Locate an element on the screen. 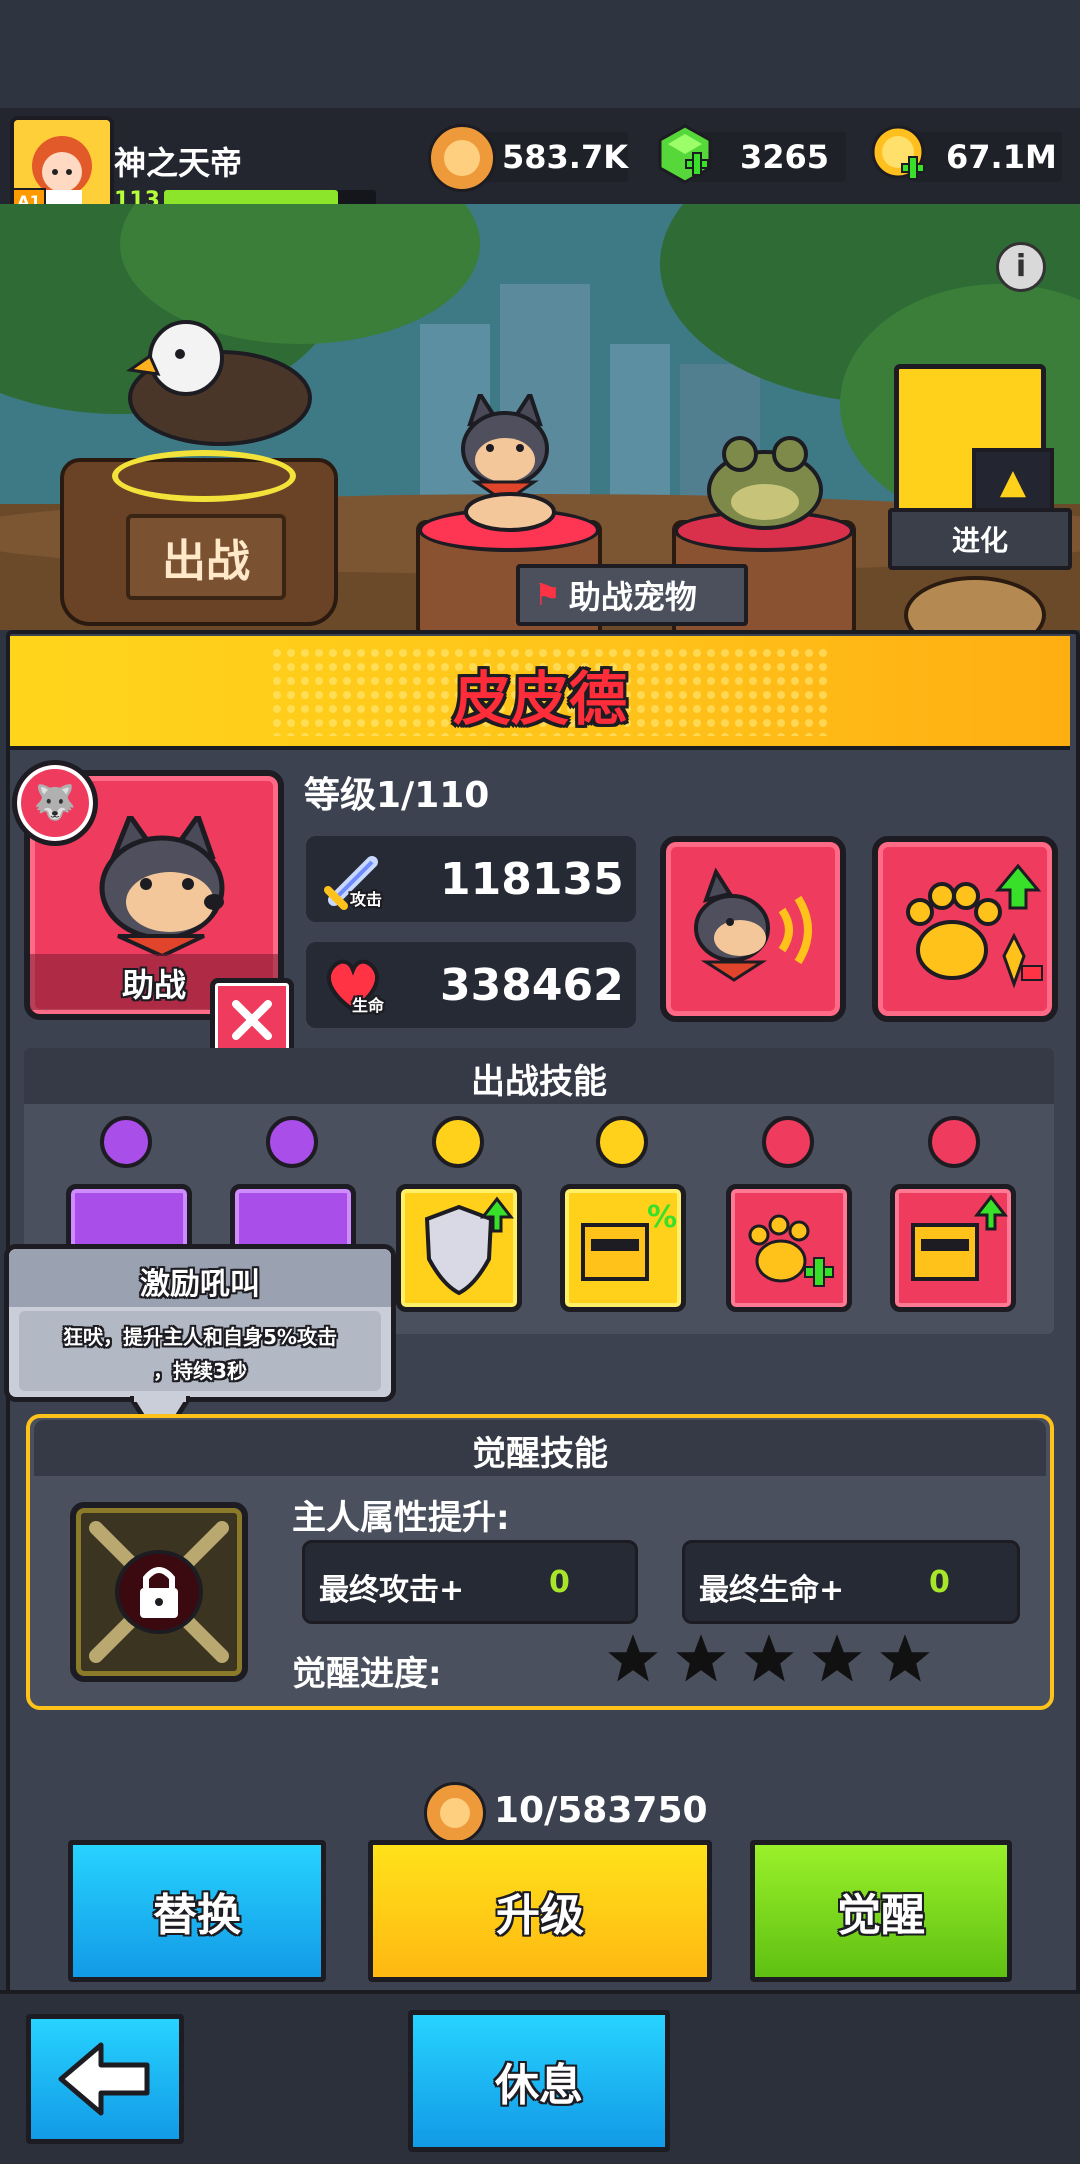  final-attack-box: 最终攻击+ 0 is located at coordinates (470, 1582).